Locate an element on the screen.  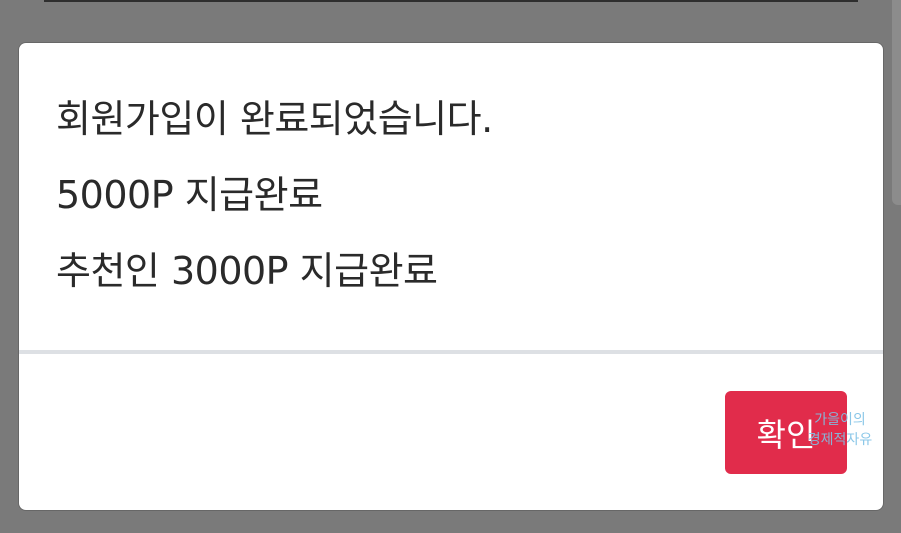
message-line-points-paid: 5000P 지급완료 is located at coordinates (189, 195).